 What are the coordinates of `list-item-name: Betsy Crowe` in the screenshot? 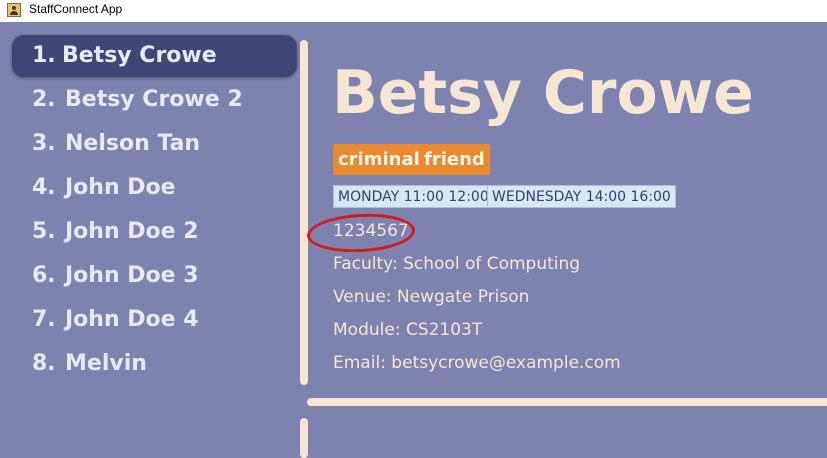 It's located at (139, 55).